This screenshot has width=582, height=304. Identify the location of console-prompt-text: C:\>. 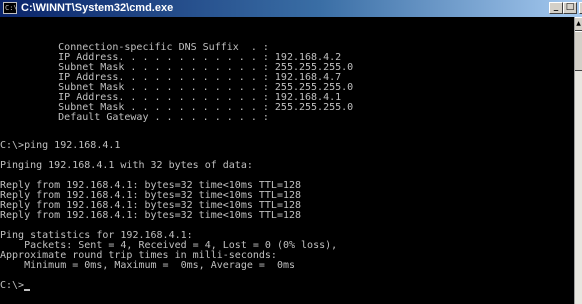
(12, 285).